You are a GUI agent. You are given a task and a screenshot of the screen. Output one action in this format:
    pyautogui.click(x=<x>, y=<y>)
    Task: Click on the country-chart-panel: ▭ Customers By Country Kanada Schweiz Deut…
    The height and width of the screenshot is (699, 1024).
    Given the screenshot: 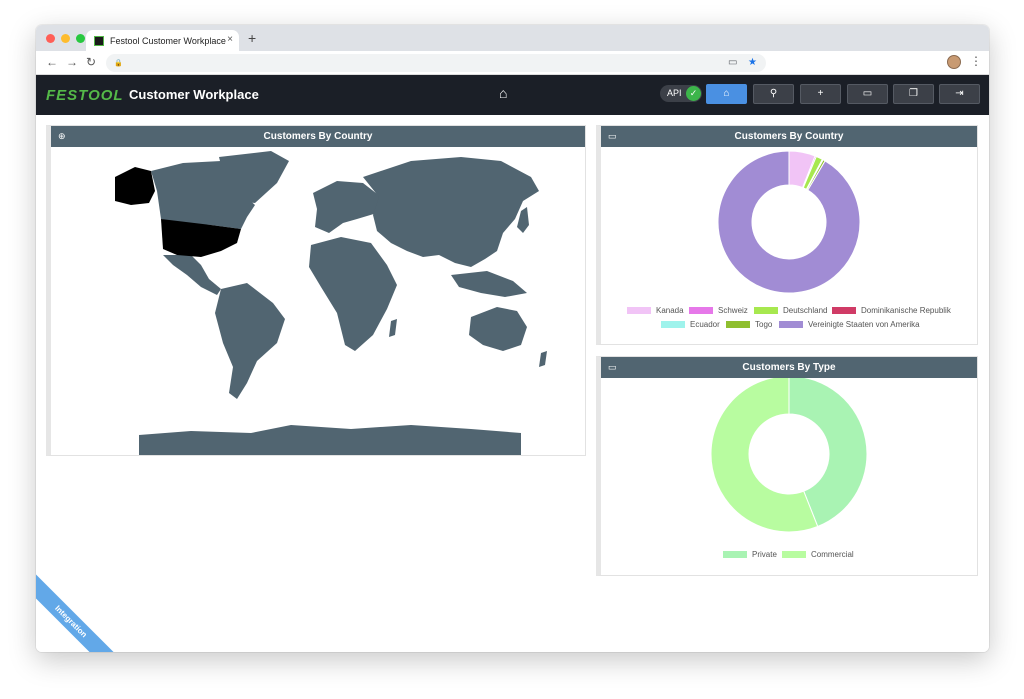 What is the action you would take?
    pyautogui.click(x=787, y=235)
    